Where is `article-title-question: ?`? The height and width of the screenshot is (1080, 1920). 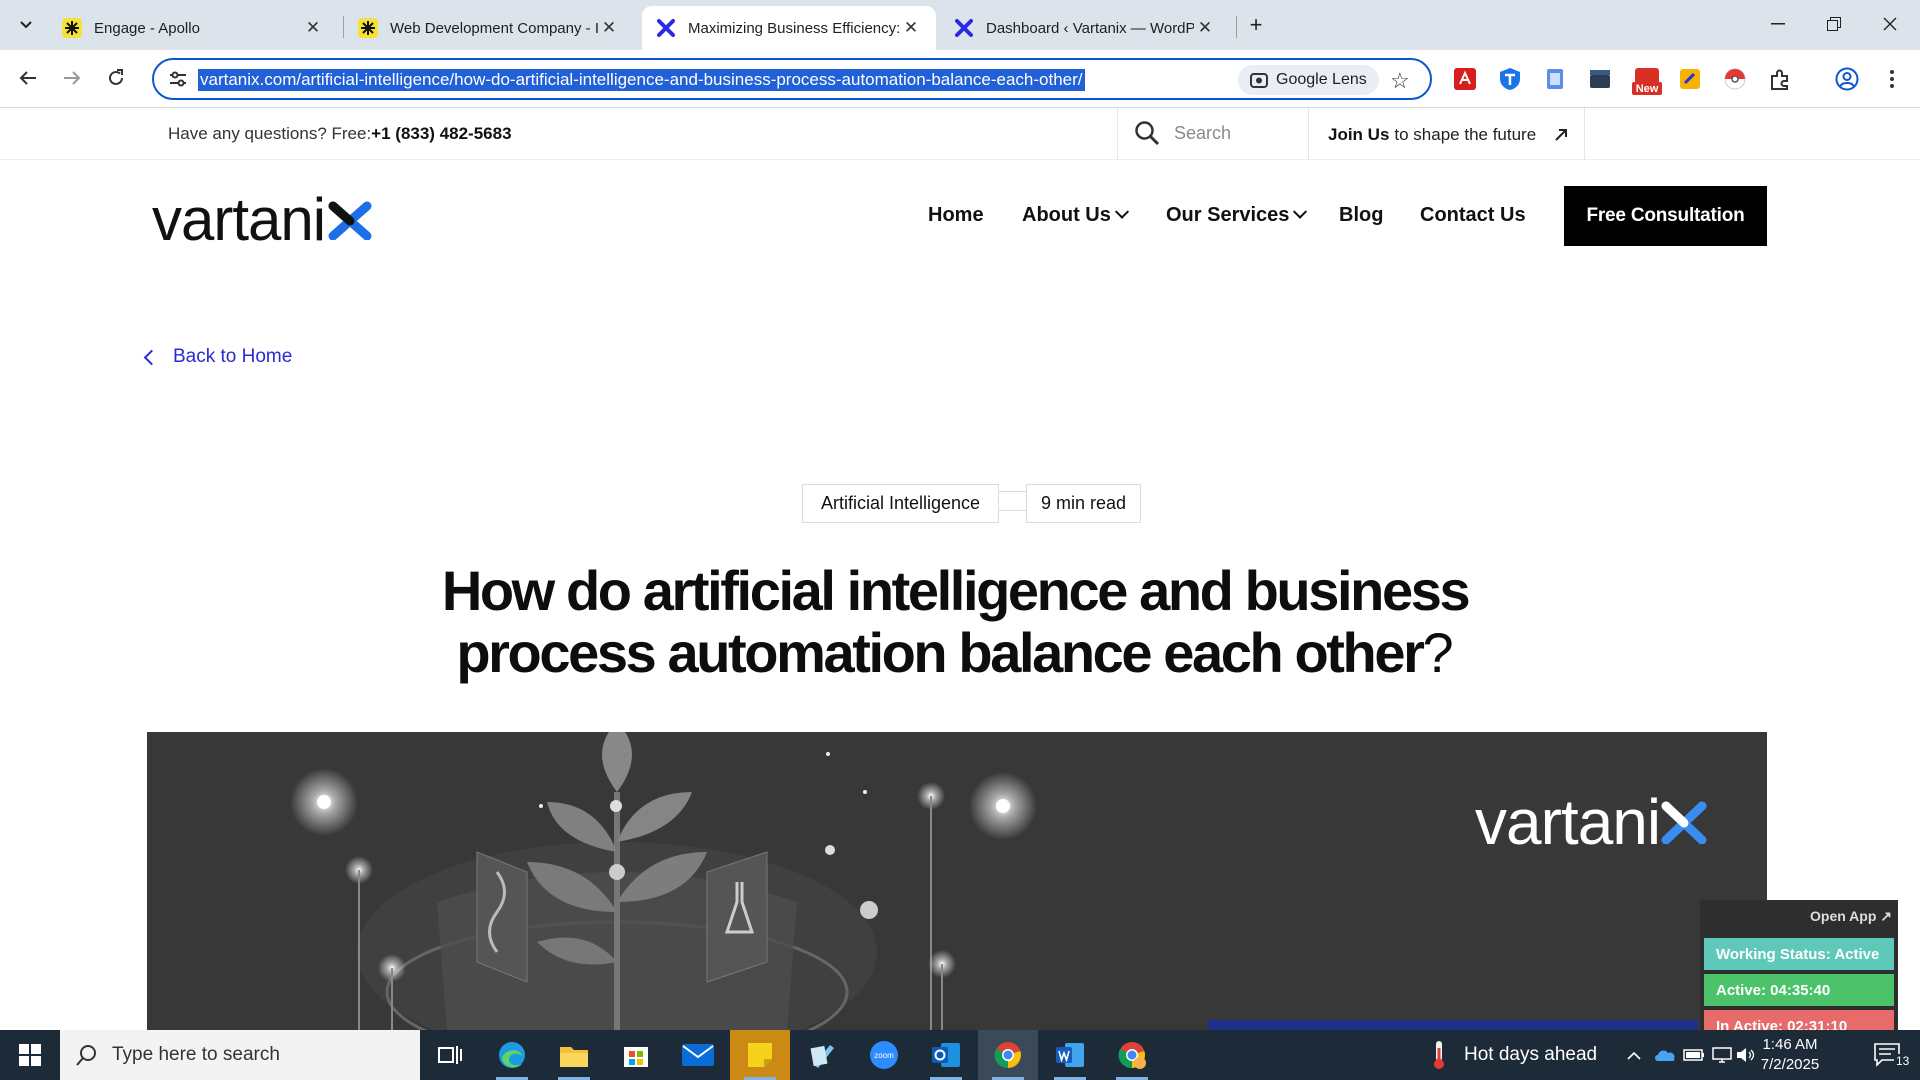 article-title-question: ? is located at coordinates (1438, 652).